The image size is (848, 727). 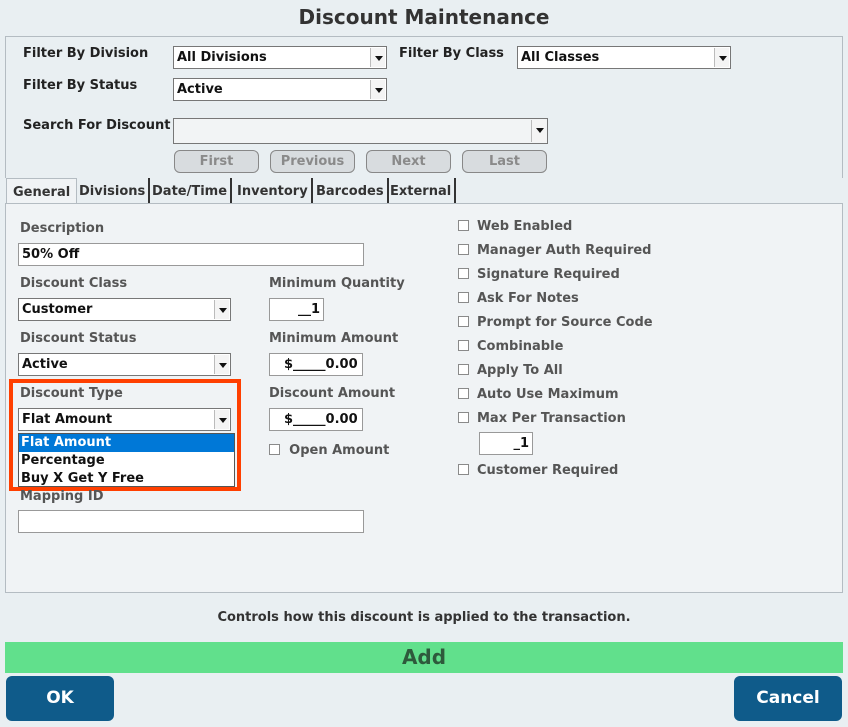 I want to click on checkbox-row: Auto Use Maximum, so click(x=555, y=399).